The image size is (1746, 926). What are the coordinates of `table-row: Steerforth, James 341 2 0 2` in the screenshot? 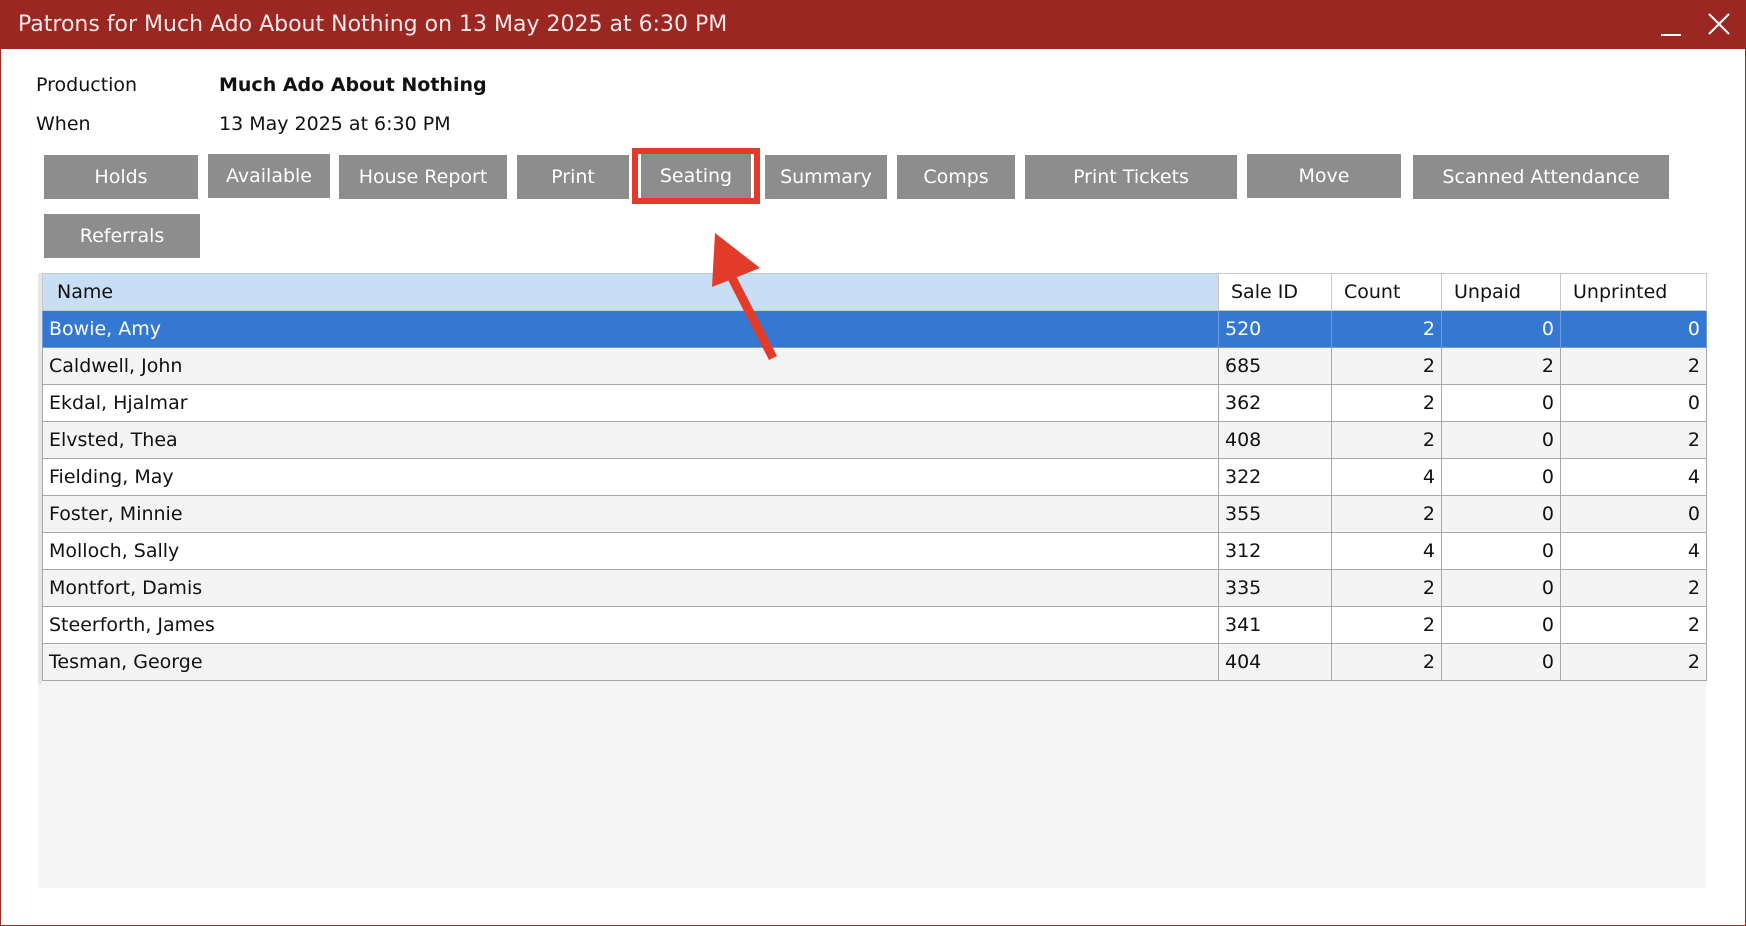 It's located at (874, 625).